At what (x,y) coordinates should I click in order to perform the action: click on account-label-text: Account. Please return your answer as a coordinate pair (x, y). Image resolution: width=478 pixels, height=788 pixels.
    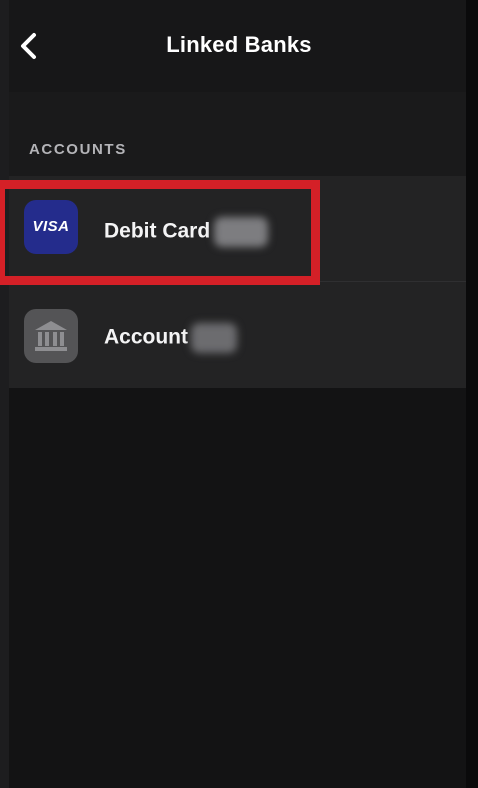
    Looking at the image, I should click on (146, 337).